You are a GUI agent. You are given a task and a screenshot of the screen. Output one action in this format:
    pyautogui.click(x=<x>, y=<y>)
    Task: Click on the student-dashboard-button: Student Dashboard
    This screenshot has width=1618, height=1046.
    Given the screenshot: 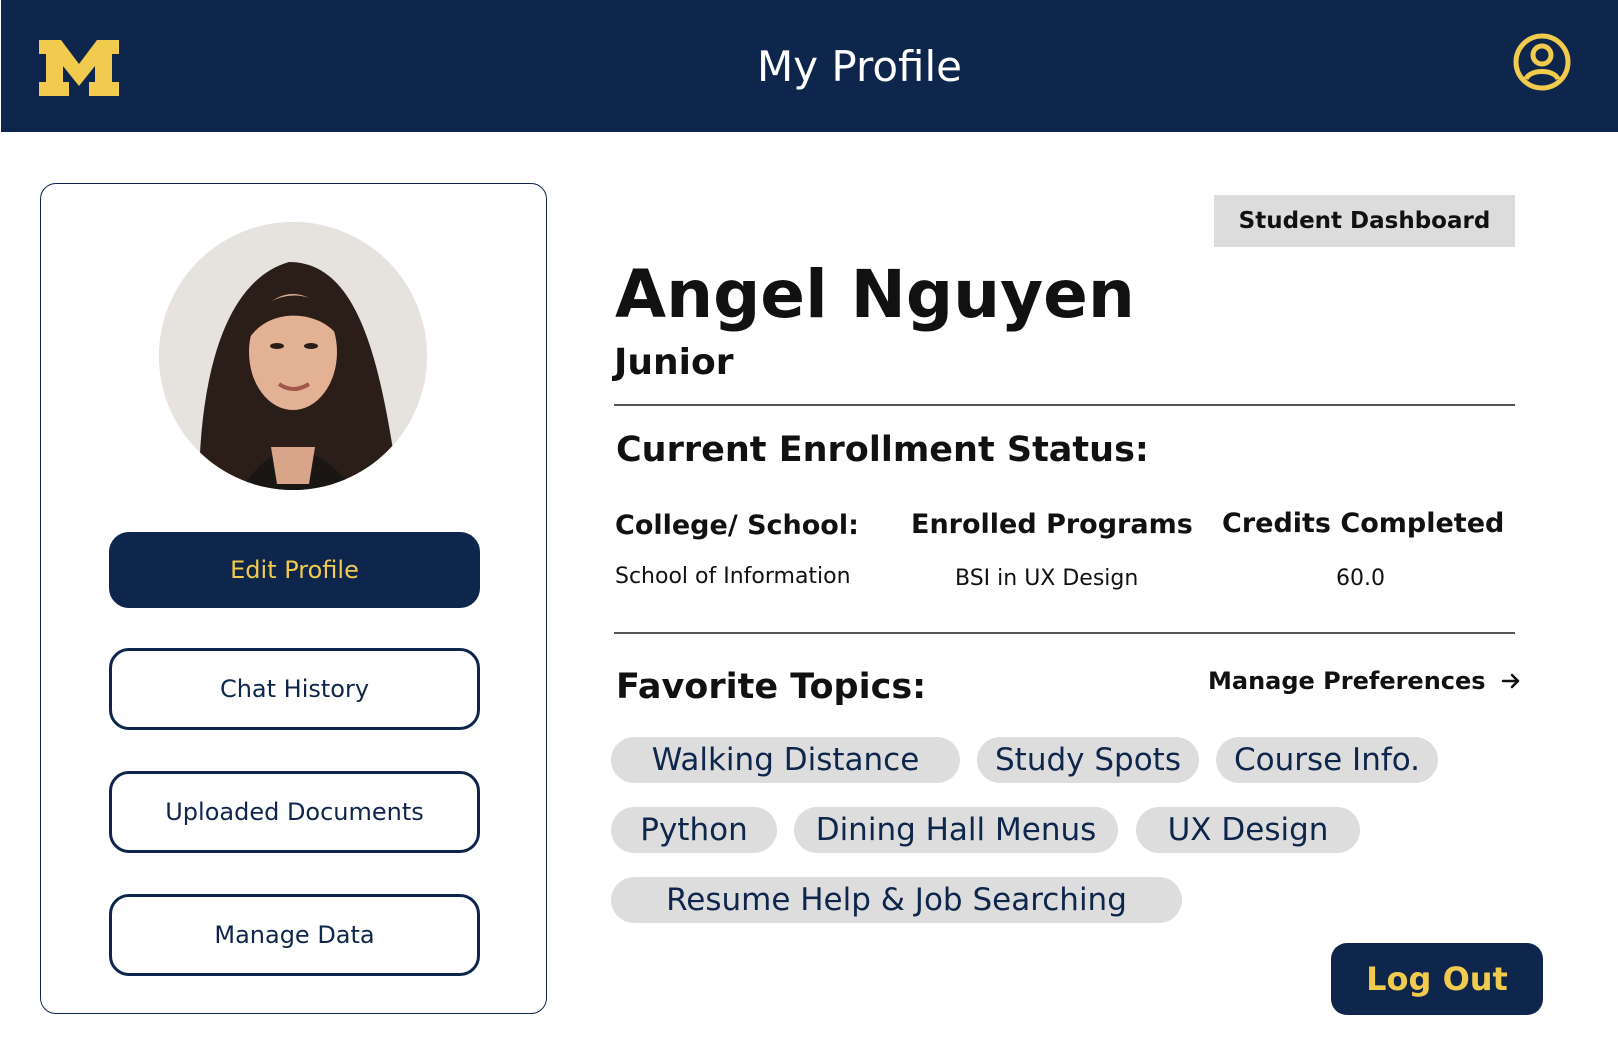 What is the action you would take?
    pyautogui.click(x=1364, y=221)
    